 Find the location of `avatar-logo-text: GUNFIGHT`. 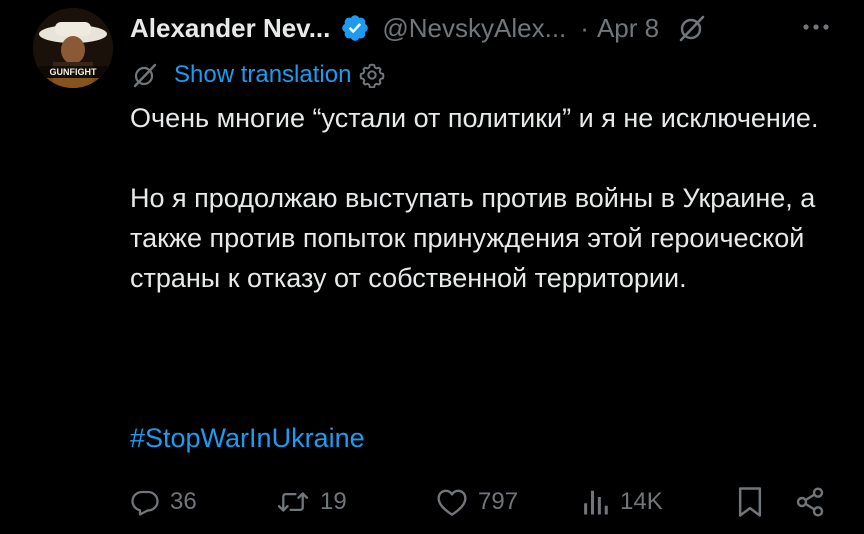

avatar-logo-text: GUNFIGHT is located at coordinates (73, 72).